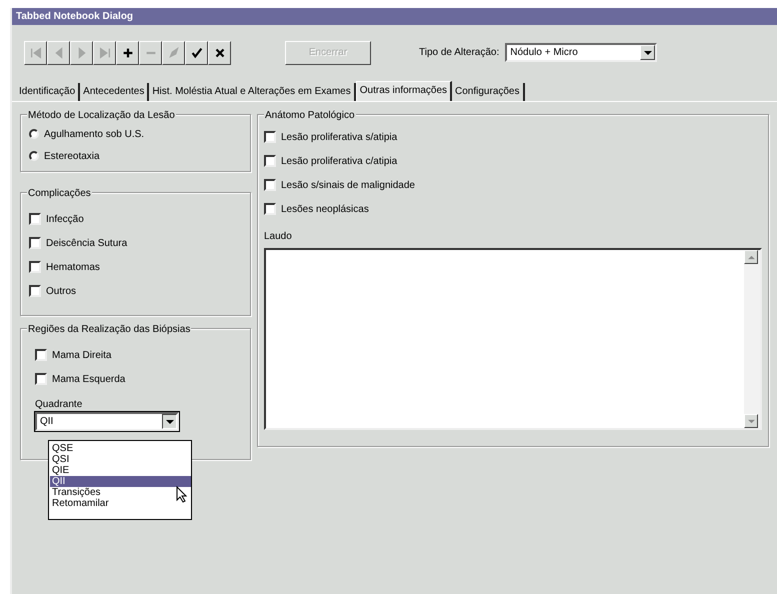 Image resolution: width=777 pixels, height=594 pixels. What do you see at coordinates (394, 16) in the screenshot?
I see `window-title: Tabbed Notebook Dialog` at bounding box center [394, 16].